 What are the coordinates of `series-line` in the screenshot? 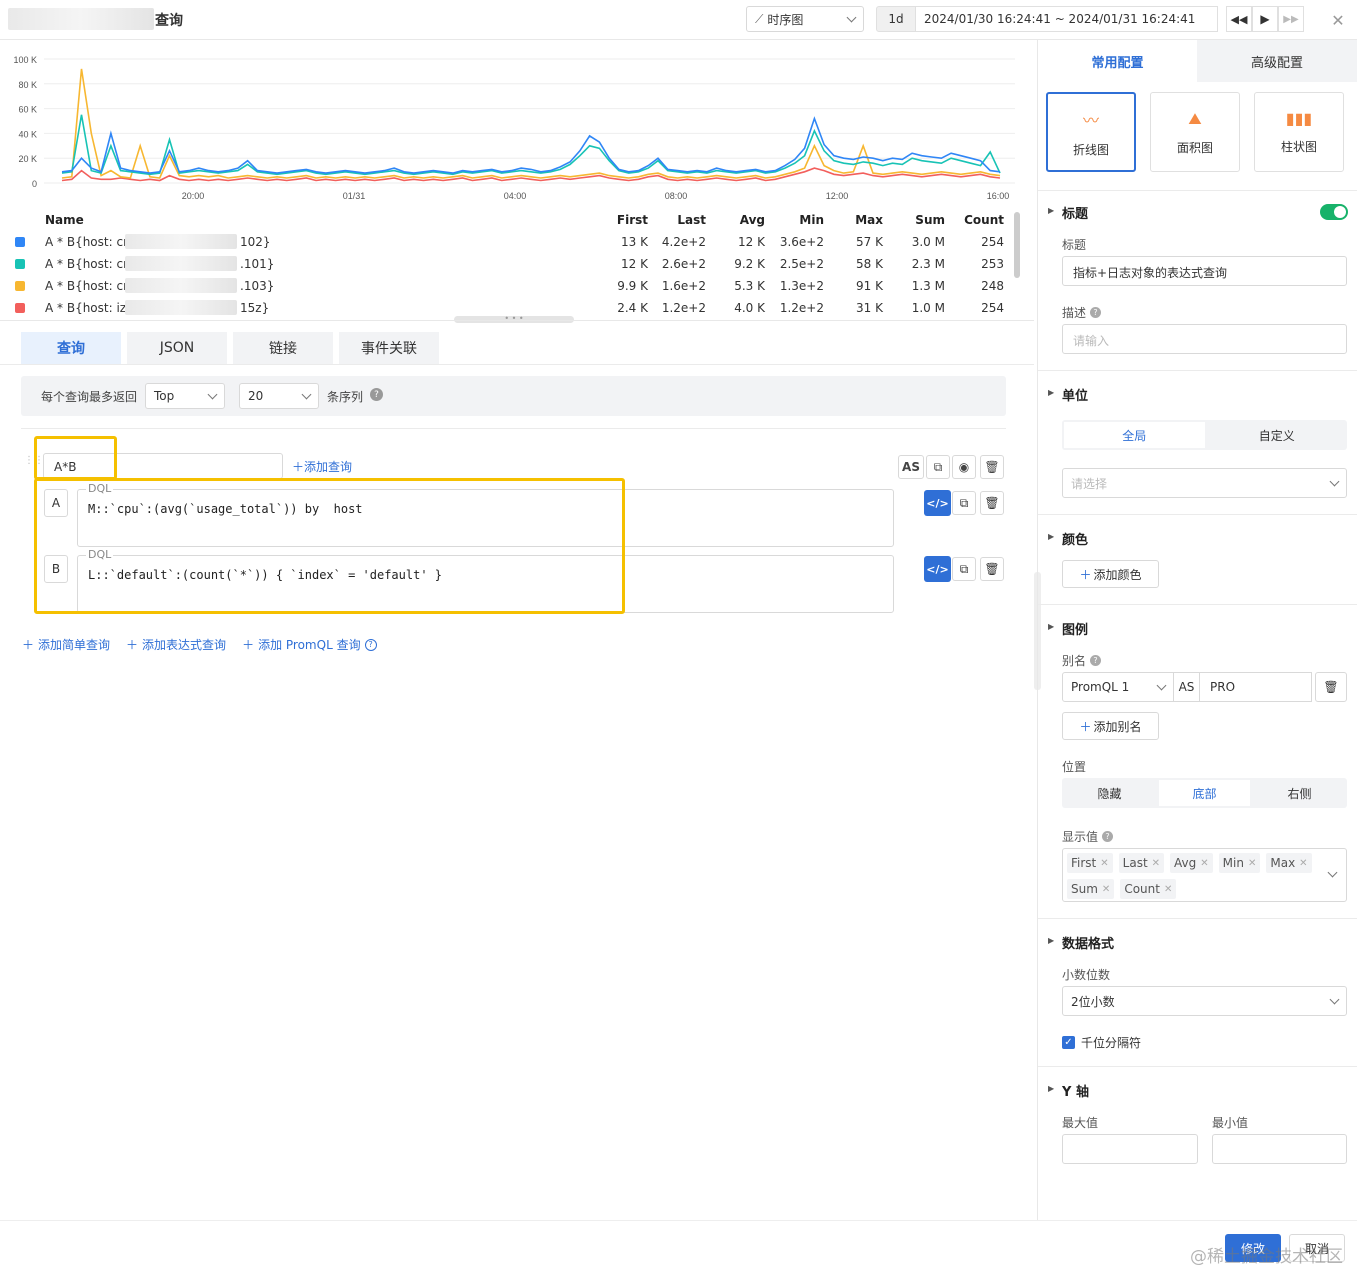 It's located at (531, 145).